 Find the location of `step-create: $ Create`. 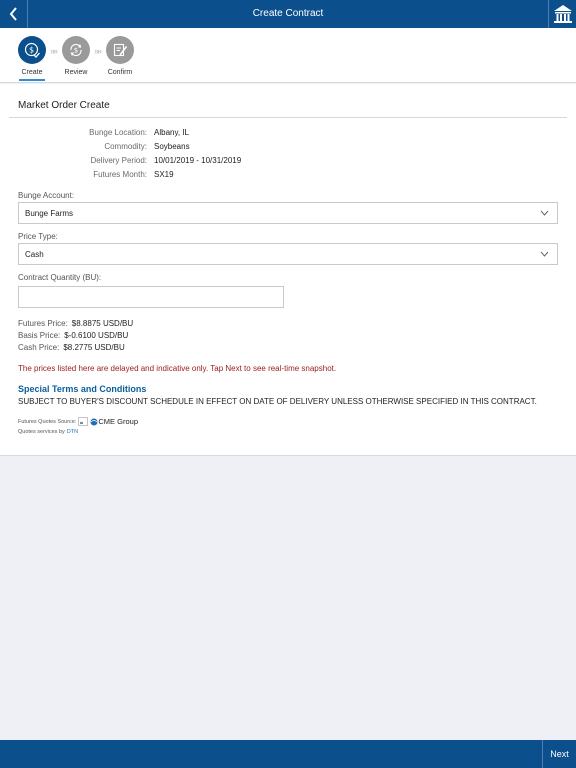

step-create: $ Create is located at coordinates (32, 56).